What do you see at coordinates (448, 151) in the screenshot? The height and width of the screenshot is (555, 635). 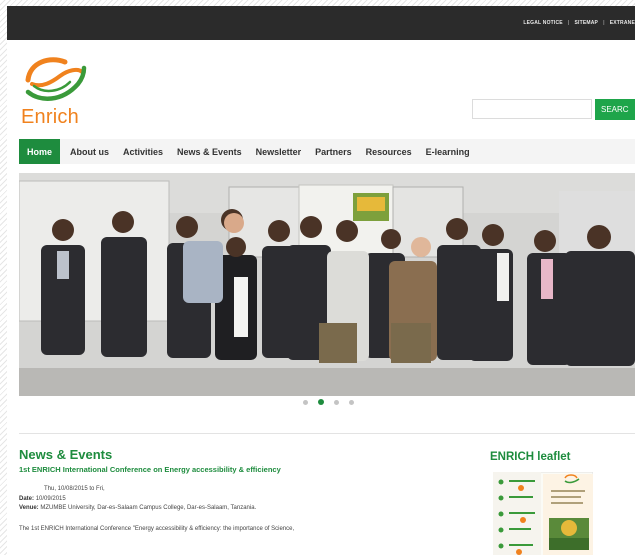 I see `nav-e-learning: E-learning` at bounding box center [448, 151].